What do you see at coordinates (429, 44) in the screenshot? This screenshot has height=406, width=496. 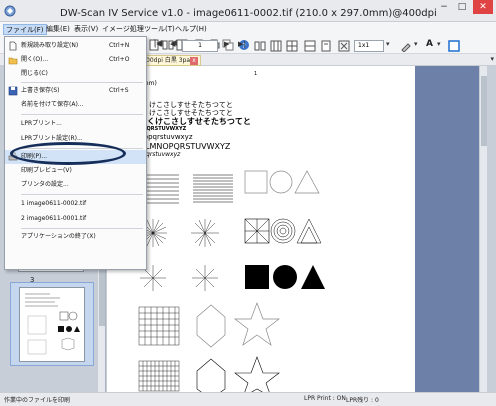 I see `text-tool-button: A` at bounding box center [429, 44].